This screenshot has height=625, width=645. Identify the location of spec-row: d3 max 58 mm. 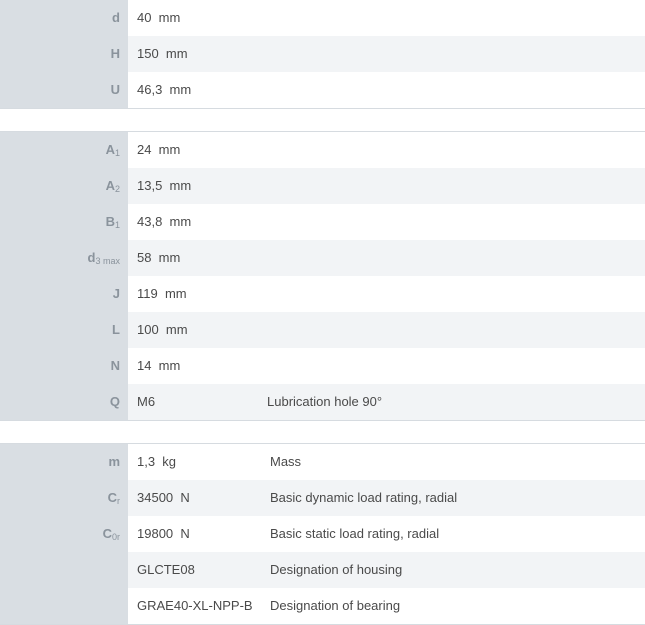
(322, 258).